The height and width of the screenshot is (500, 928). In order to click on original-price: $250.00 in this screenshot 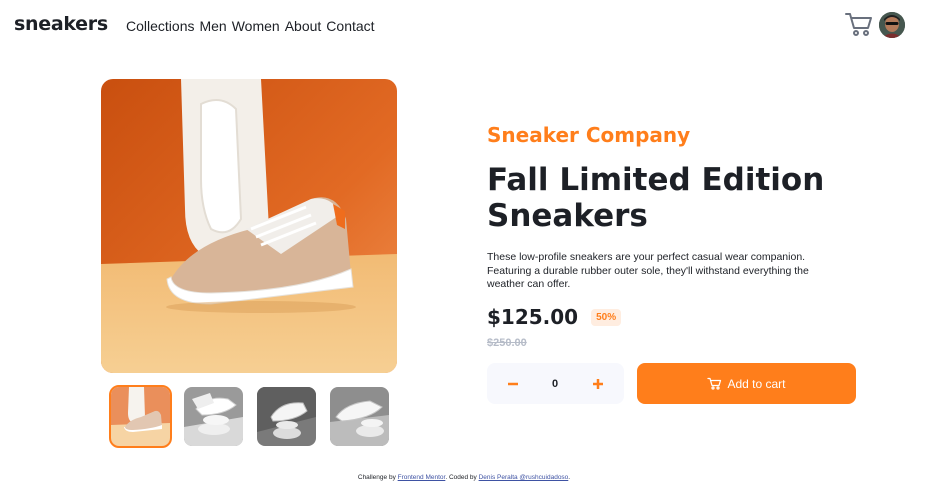, I will do `click(507, 343)`.